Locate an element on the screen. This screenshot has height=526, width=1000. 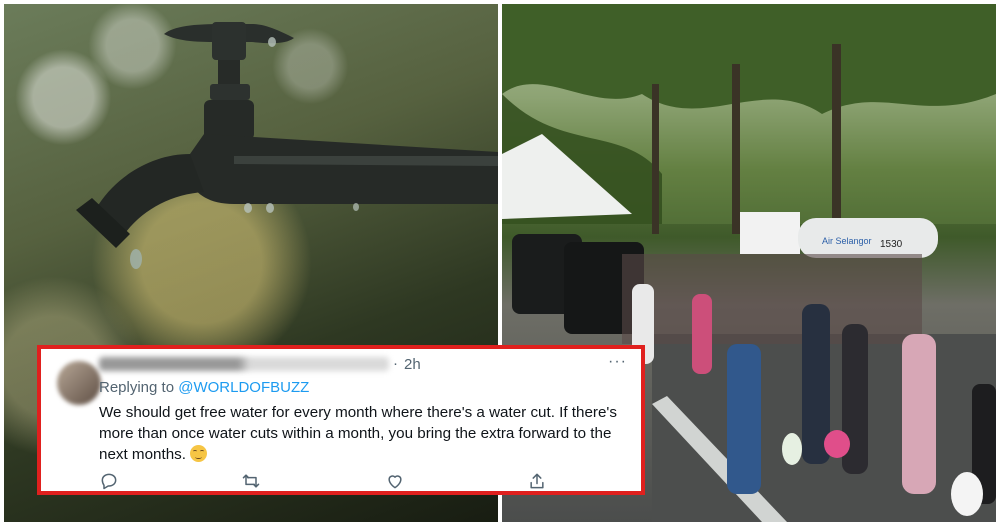
relieved-face-emoji-icon is located at coordinates (199, 453).